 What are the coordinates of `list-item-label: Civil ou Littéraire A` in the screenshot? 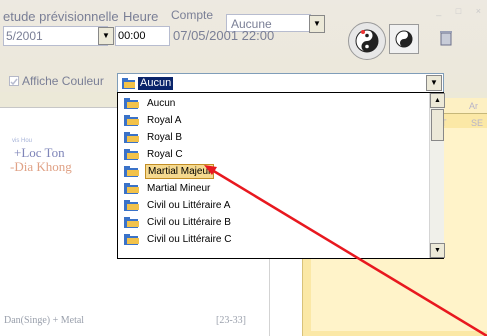 It's located at (189, 205).